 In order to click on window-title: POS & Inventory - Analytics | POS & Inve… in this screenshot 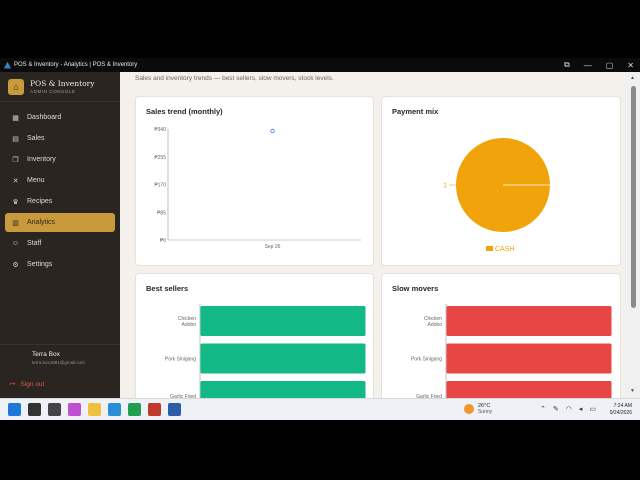, I will do `click(76, 65)`.